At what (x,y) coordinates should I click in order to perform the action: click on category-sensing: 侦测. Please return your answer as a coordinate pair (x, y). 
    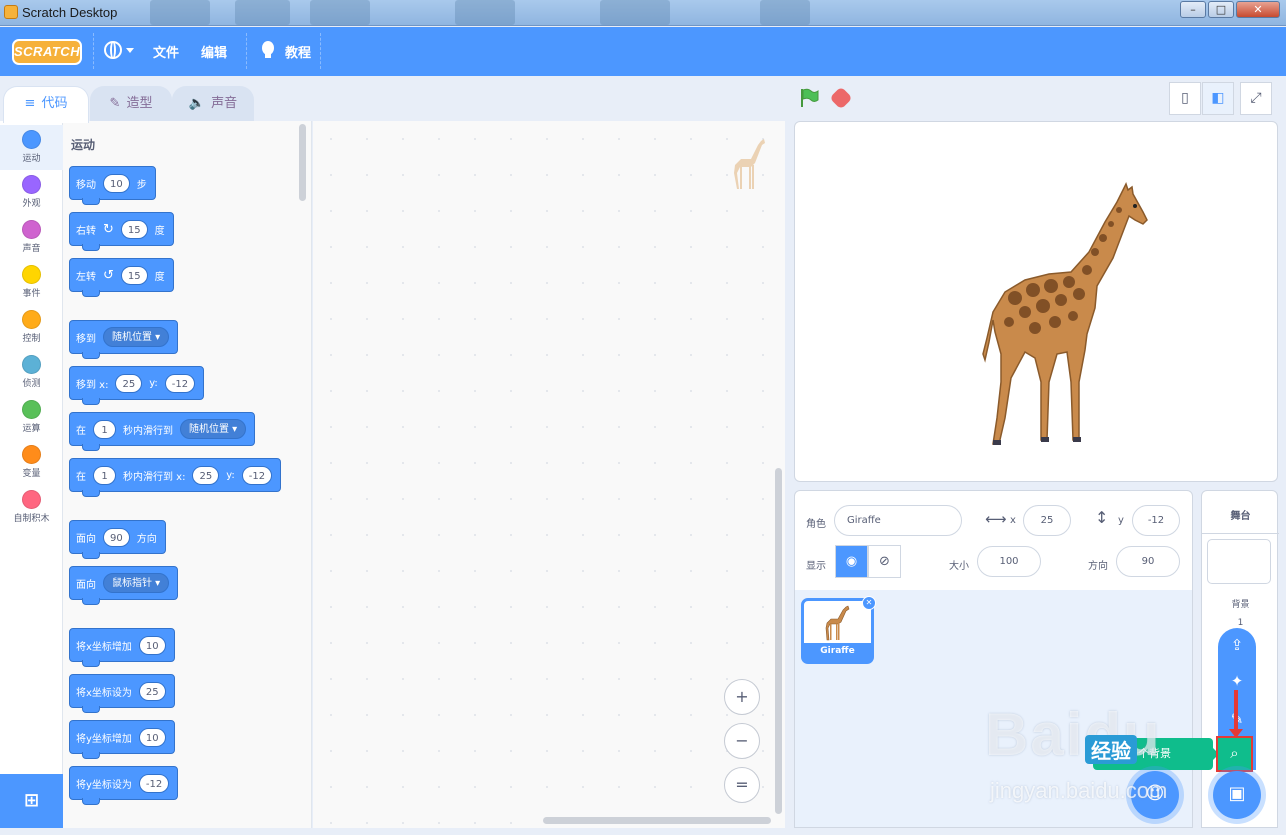
    Looking at the image, I should click on (31, 372).